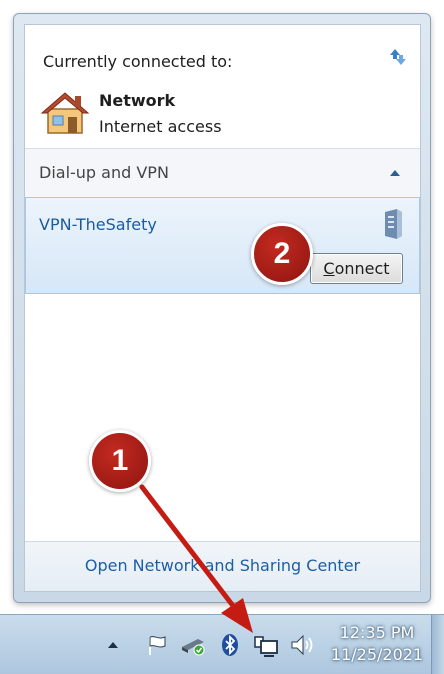 The height and width of the screenshot is (674, 444). I want to click on flyout-footer: Open Network and Sharing Center, so click(222, 566).